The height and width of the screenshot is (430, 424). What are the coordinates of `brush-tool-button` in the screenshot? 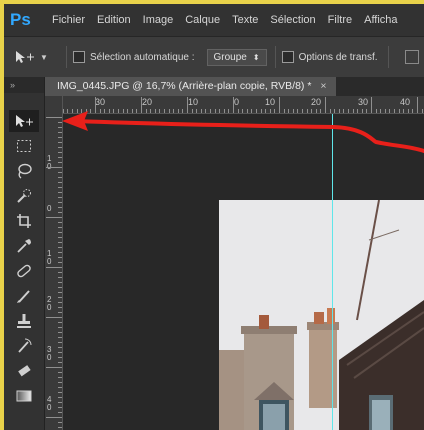 It's located at (24, 296).